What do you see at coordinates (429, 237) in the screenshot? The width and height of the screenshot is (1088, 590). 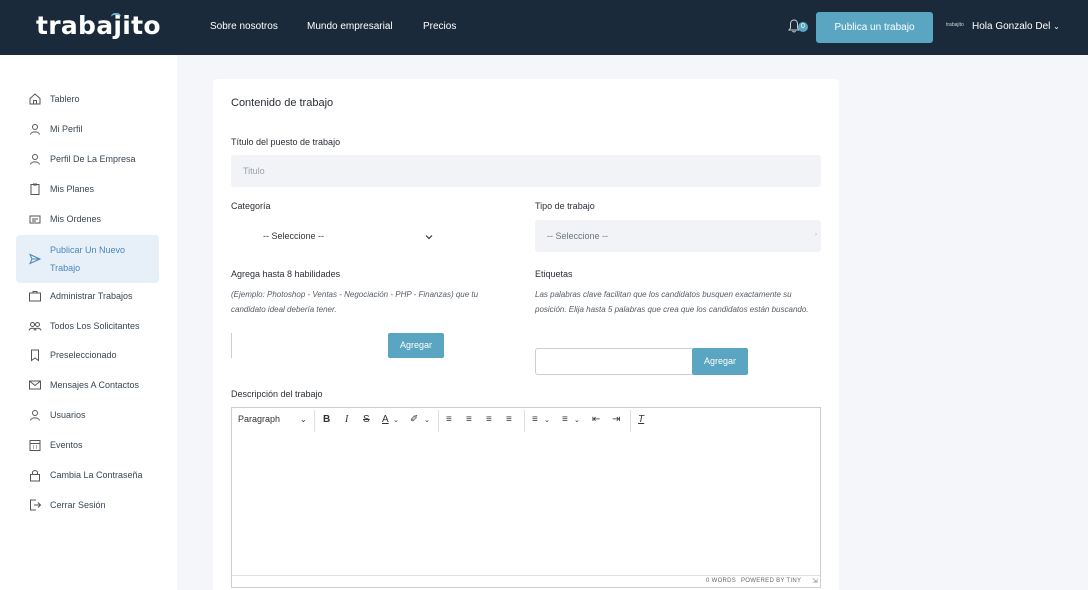 I see `chevron-down-icon` at bounding box center [429, 237].